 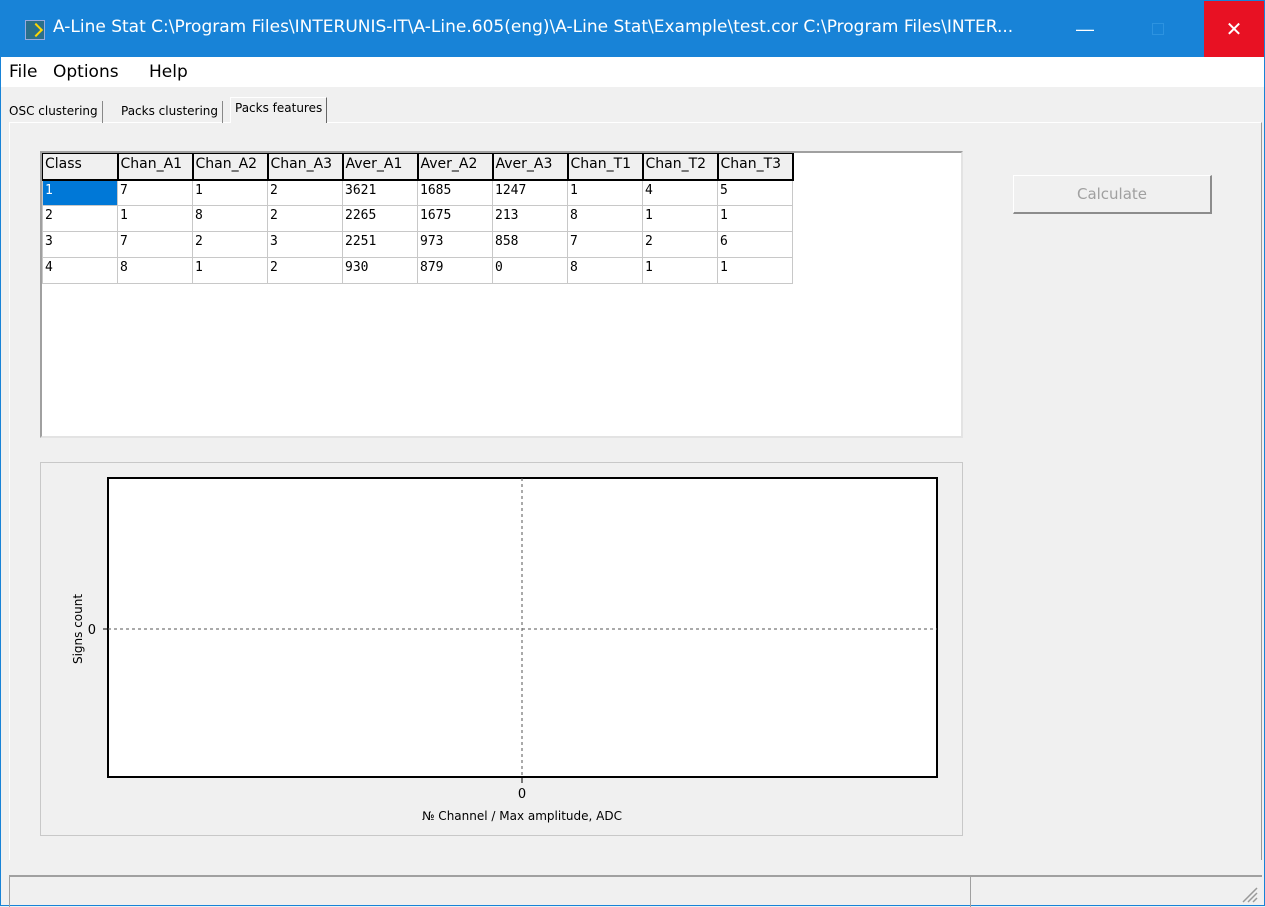 I want to click on status-panel-main, so click(x=489, y=891).